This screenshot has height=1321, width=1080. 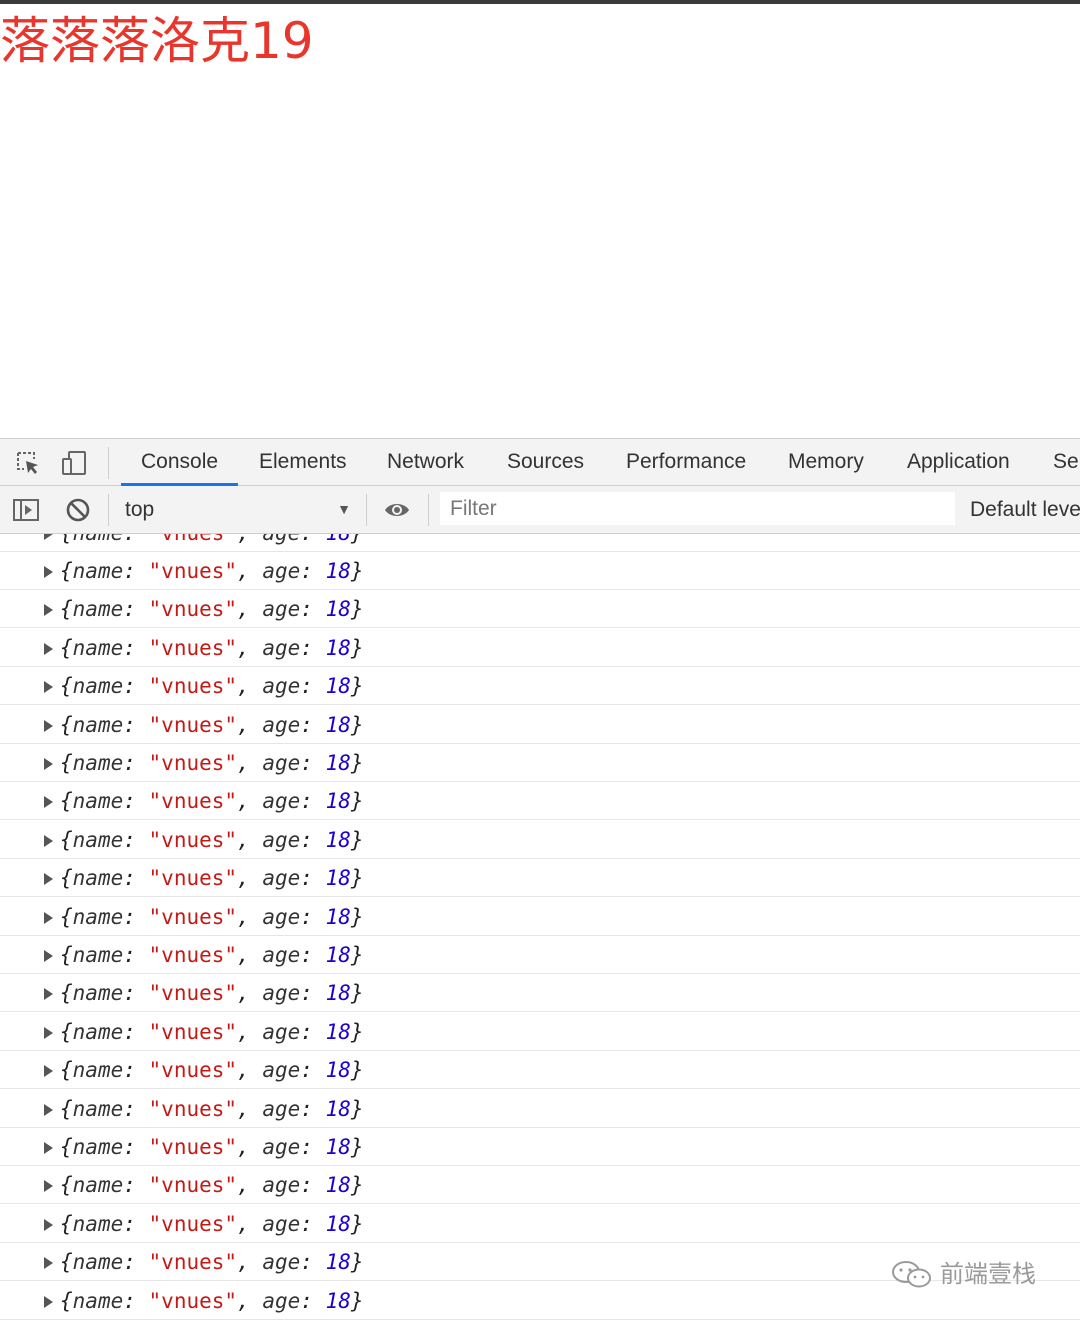 What do you see at coordinates (425, 462) in the screenshot?
I see `tab-network: Network` at bounding box center [425, 462].